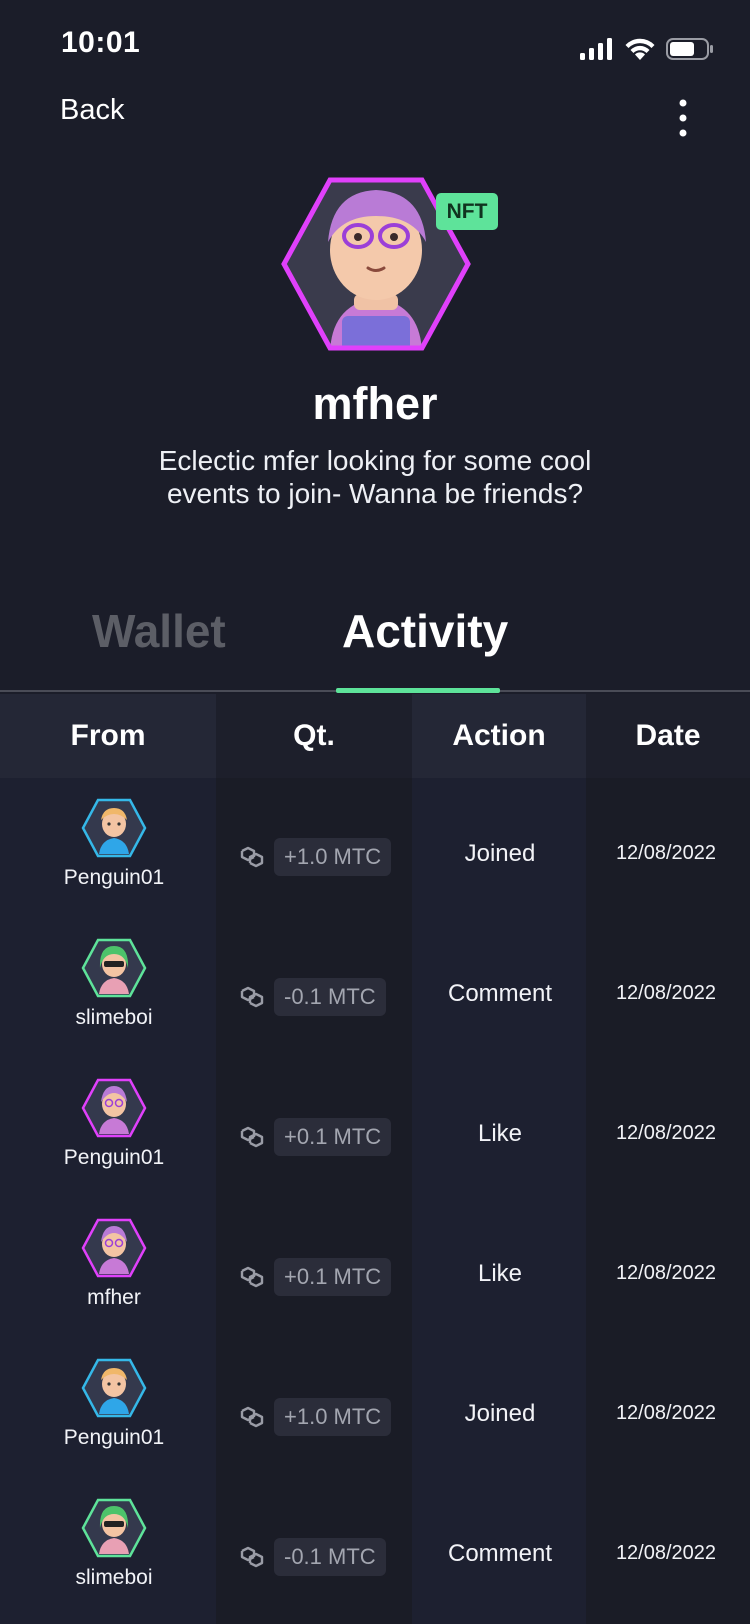  Describe the element at coordinates (668, 736) in the screenshot. I see `header-date: Date` at that location.